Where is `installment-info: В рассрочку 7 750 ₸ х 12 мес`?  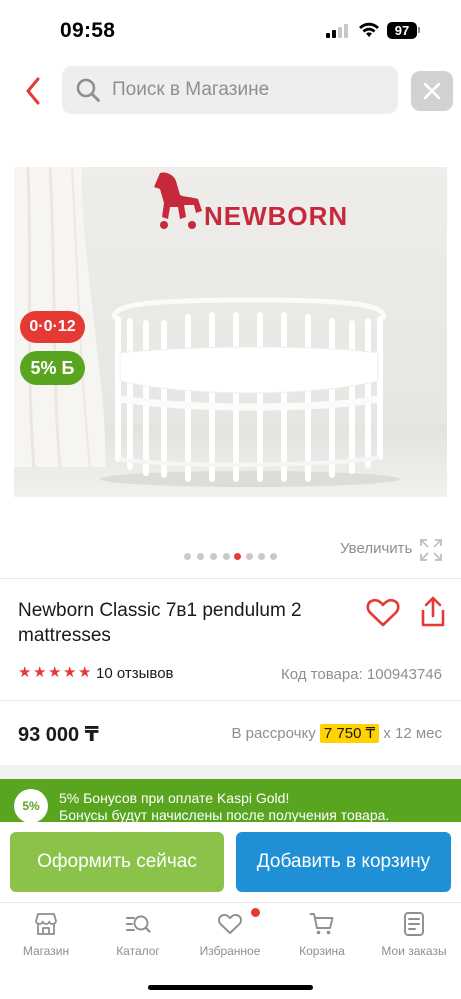 installment-info: В рассрочку 7 750 ₸ х 12 мес is located at coordinates (336, 733).